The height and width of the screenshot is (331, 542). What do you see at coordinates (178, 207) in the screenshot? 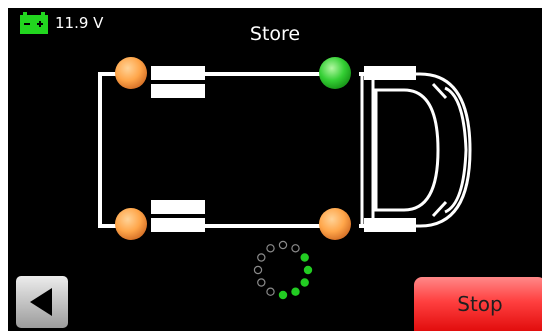
I see `front-right-wheel` at bounding box center [178, 207].